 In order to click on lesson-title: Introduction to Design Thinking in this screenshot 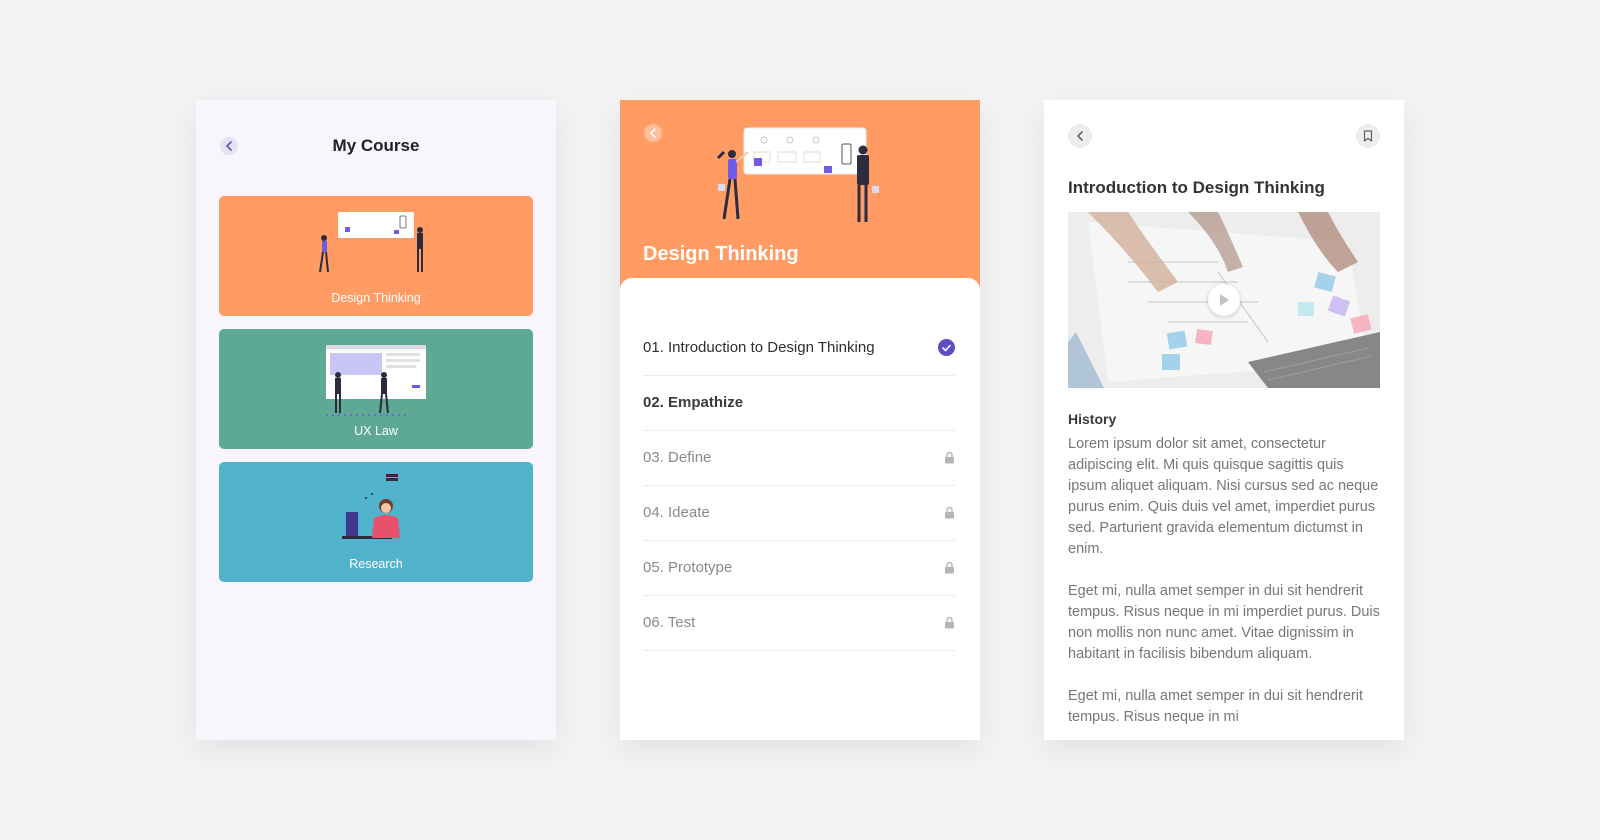, I will do `click(1196, 187)`.